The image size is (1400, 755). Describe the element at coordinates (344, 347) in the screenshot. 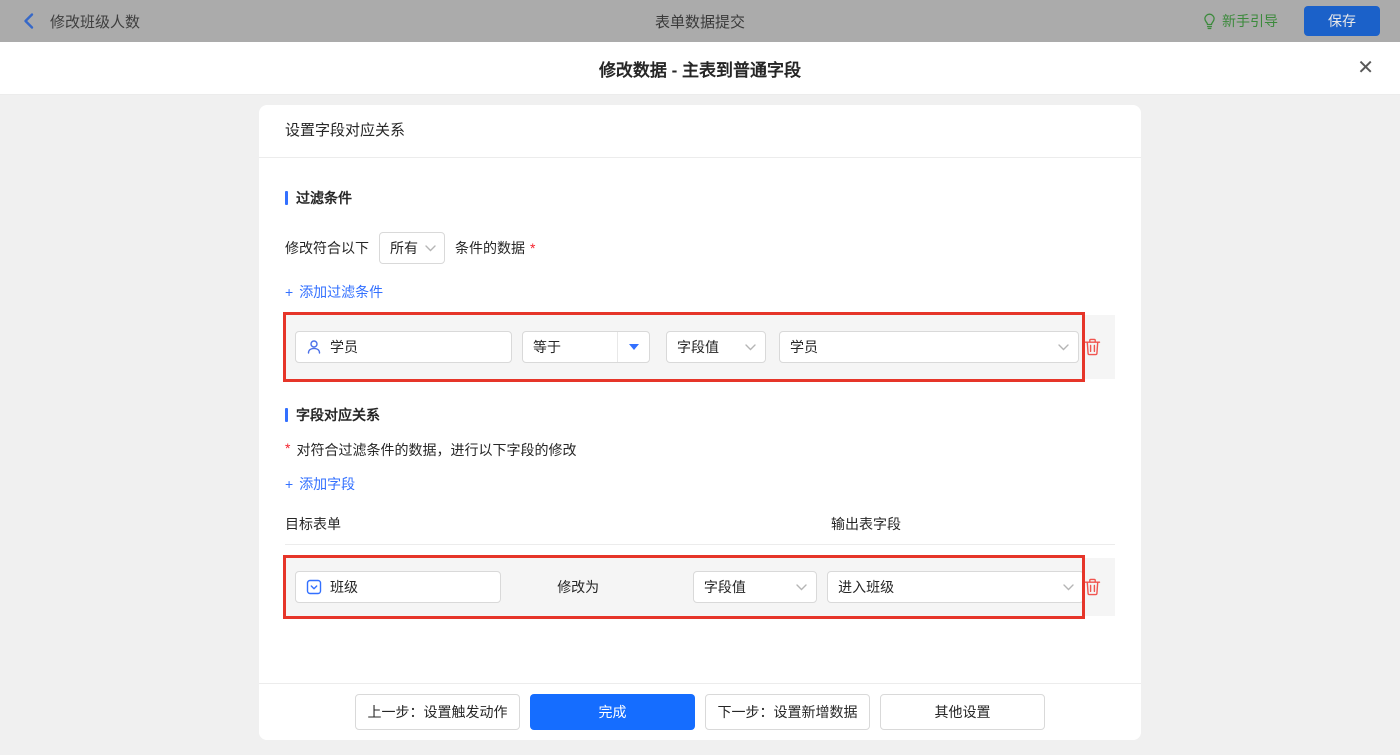

I see `filter-field-value: 学员` at that location.